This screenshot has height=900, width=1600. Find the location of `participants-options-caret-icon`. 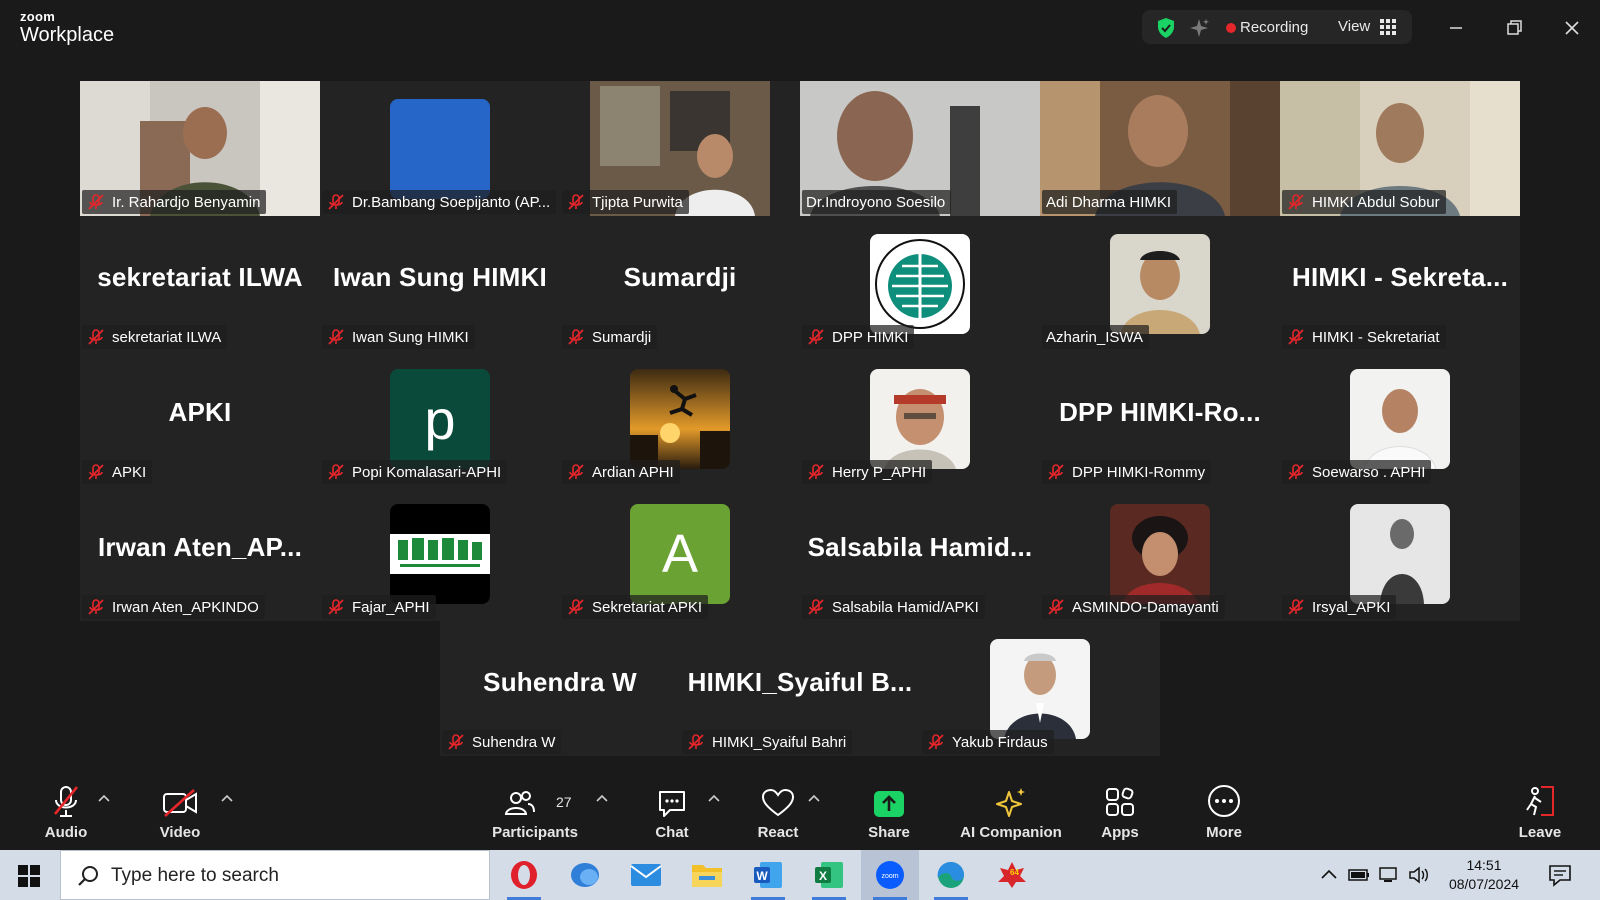

participants-options-caret-icon is located at coordinates (602, 798).